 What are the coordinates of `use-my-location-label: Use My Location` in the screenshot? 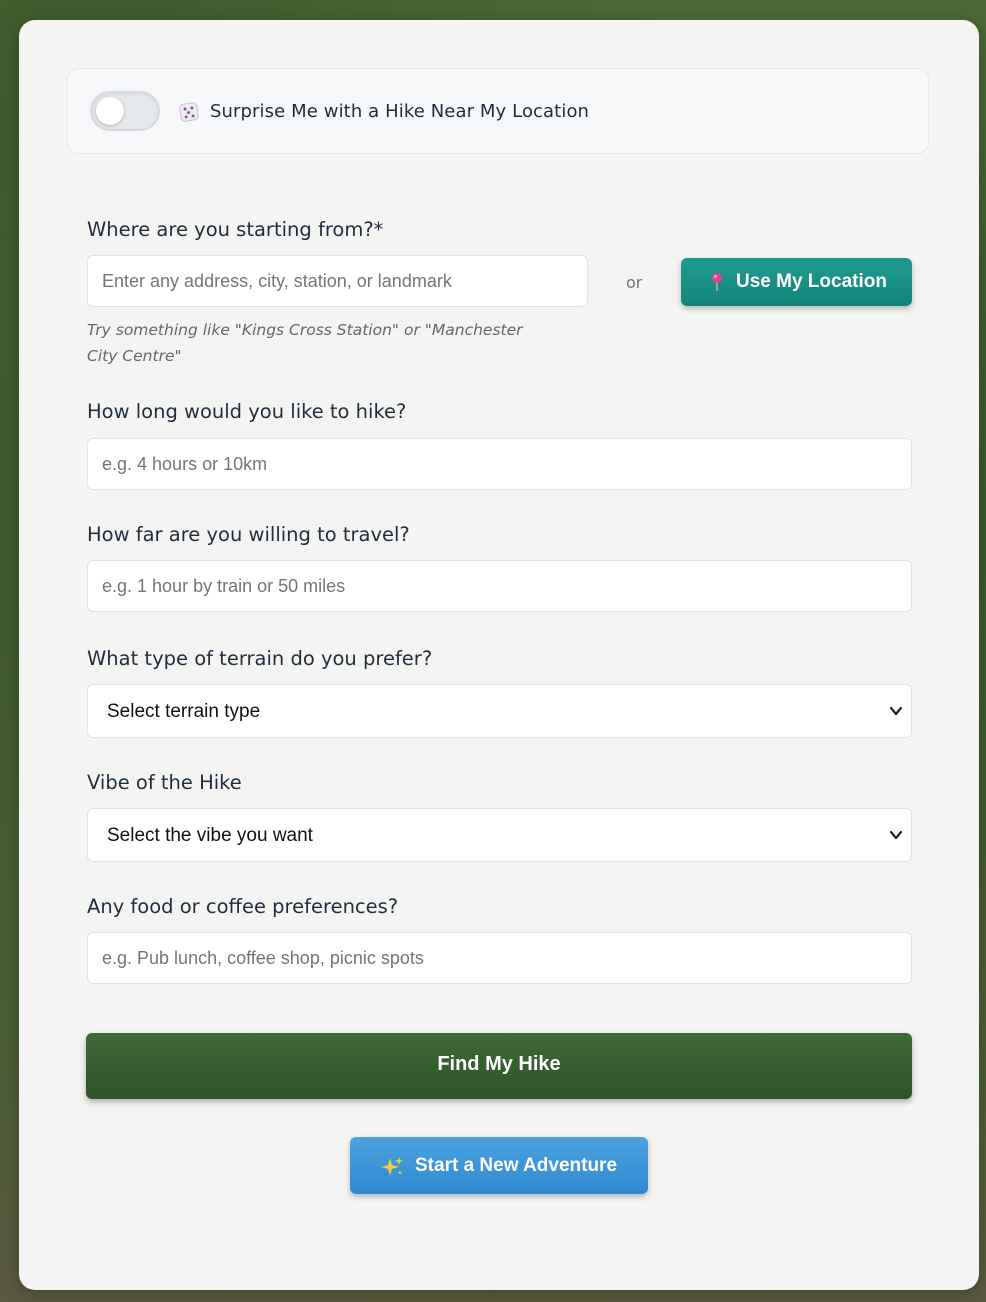 It's located at (811, 281).